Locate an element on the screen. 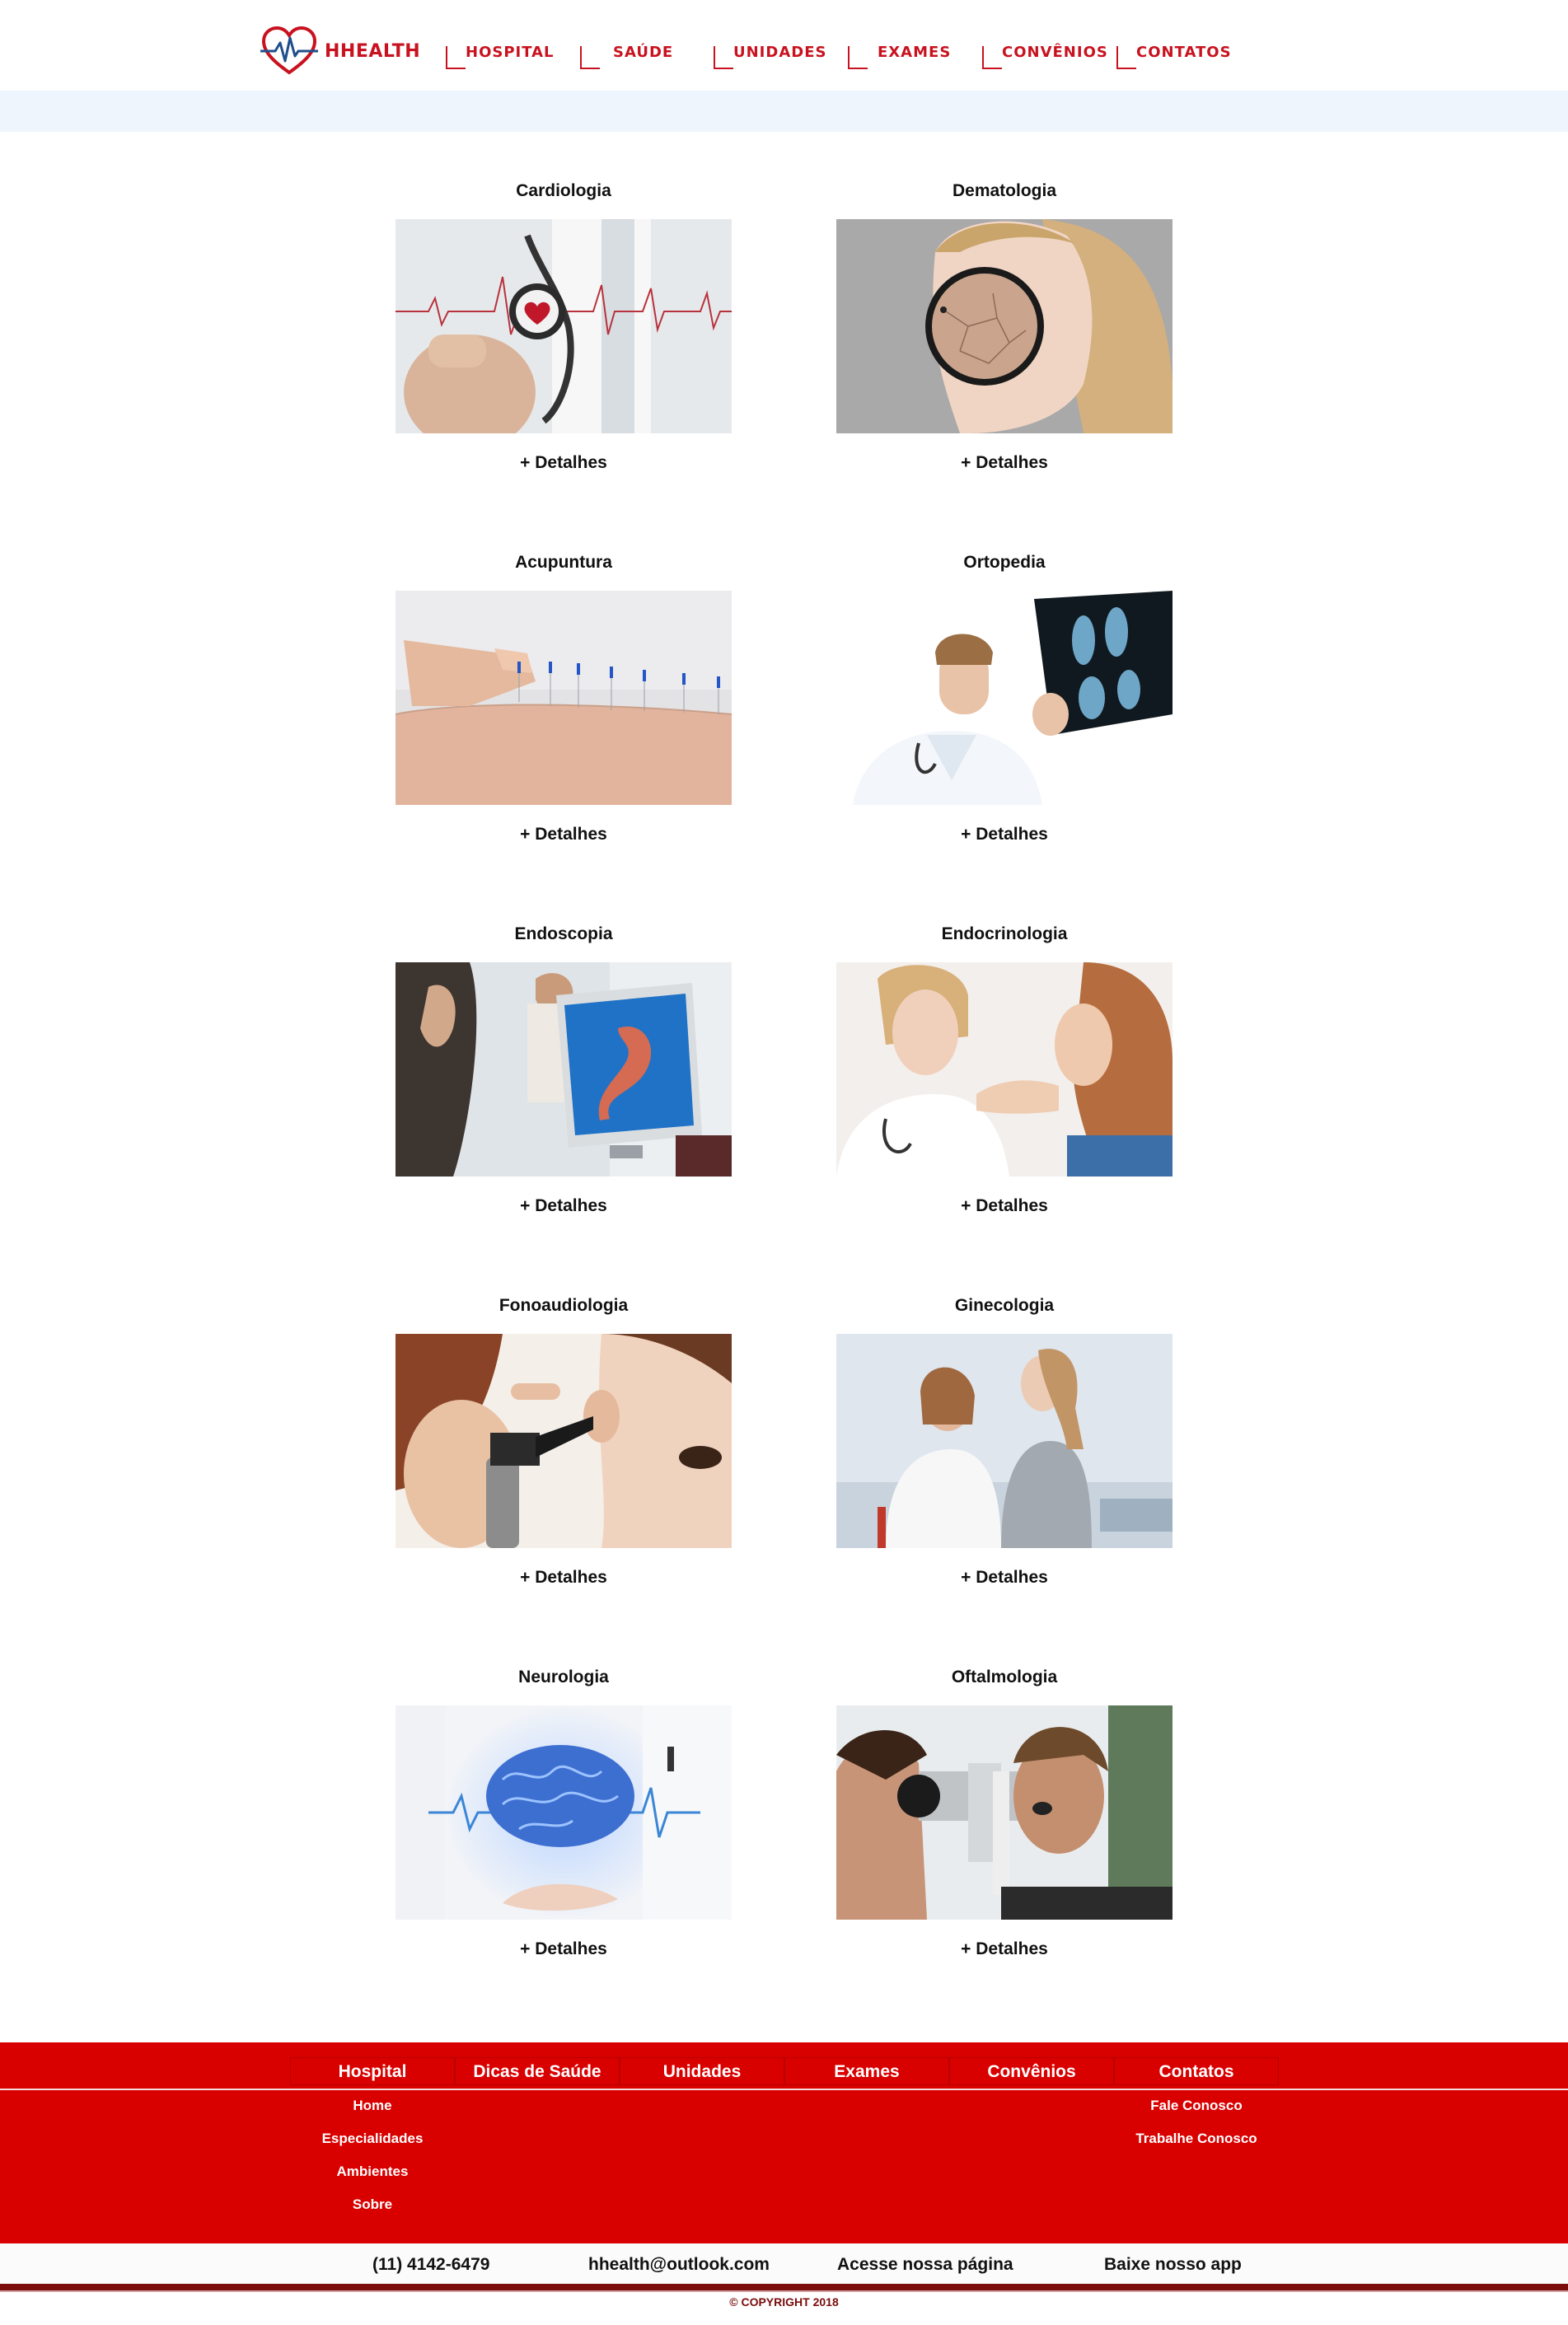 This screenshot has height=2325, width=1568. footer-page-link: Acesse nossa página is located at coordinates (925, 2265).